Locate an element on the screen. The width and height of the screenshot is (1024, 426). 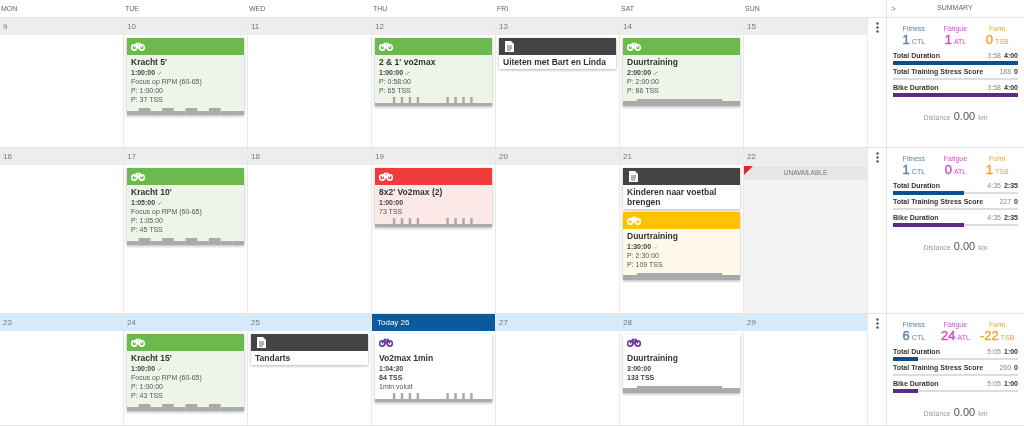
day-header: 17 is located at coordinates (185, 156).